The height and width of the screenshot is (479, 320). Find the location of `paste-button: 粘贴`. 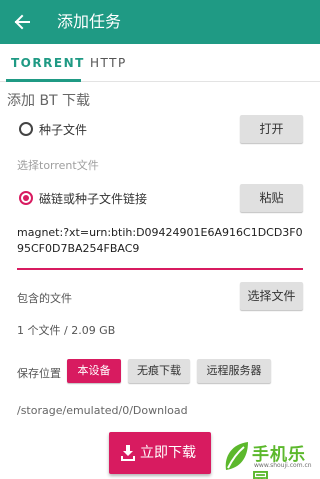

paste-button: 粘贴 is located at coordinates (271, 198).